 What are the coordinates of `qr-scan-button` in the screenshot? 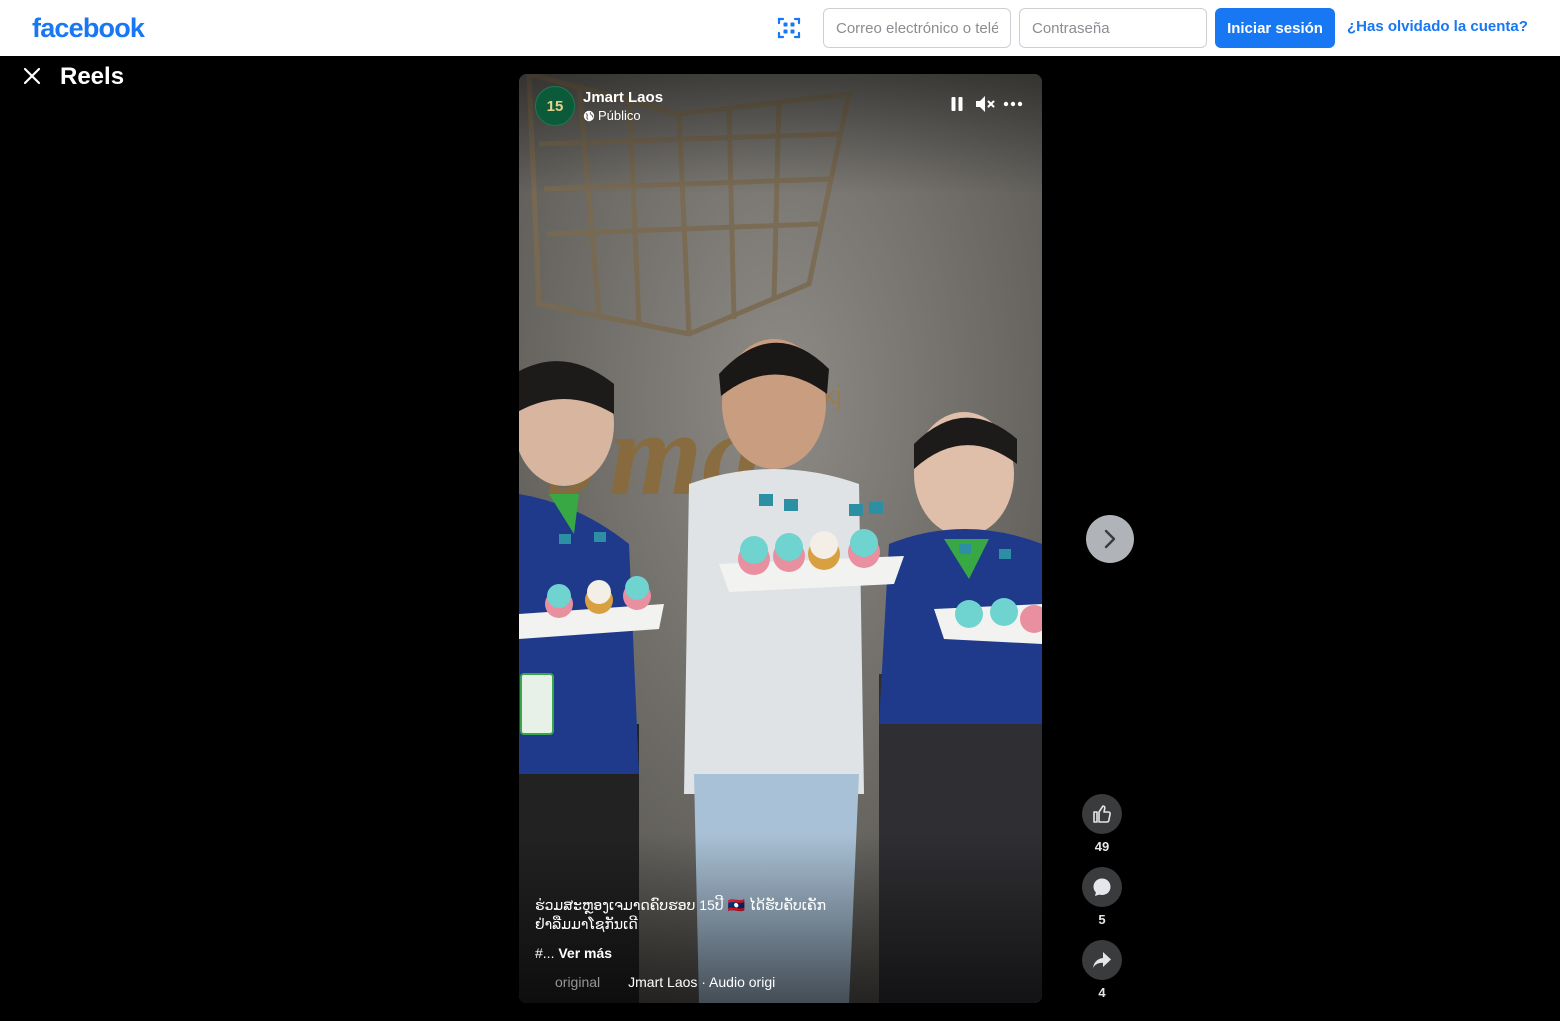 It's located at (789, 28).